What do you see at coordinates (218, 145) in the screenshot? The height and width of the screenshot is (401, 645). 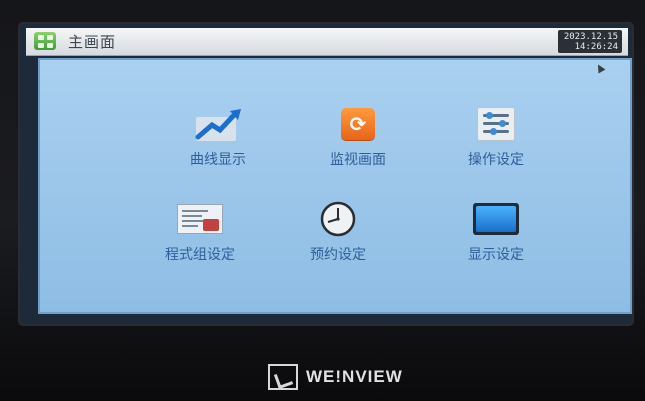 I see `menu-item-curve-display: 曲线显示` at bounding box center [218, 145].